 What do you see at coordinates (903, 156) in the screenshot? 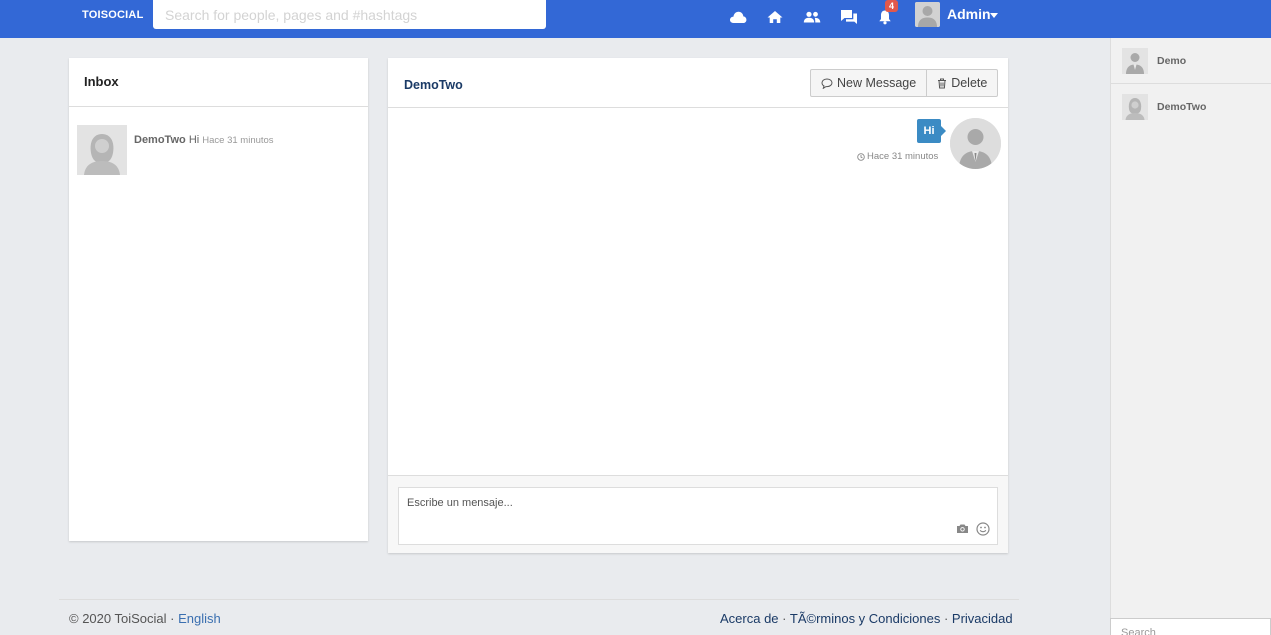
I see `message-time-text: Hace 31 minutos` at bounding box center [903, 156].